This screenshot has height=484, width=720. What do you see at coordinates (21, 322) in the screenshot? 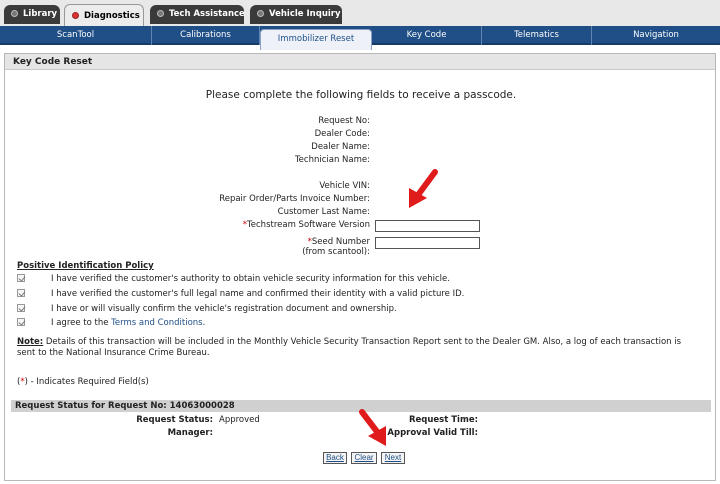
I see `terms-checkbox` at bounding box center [21, 322].